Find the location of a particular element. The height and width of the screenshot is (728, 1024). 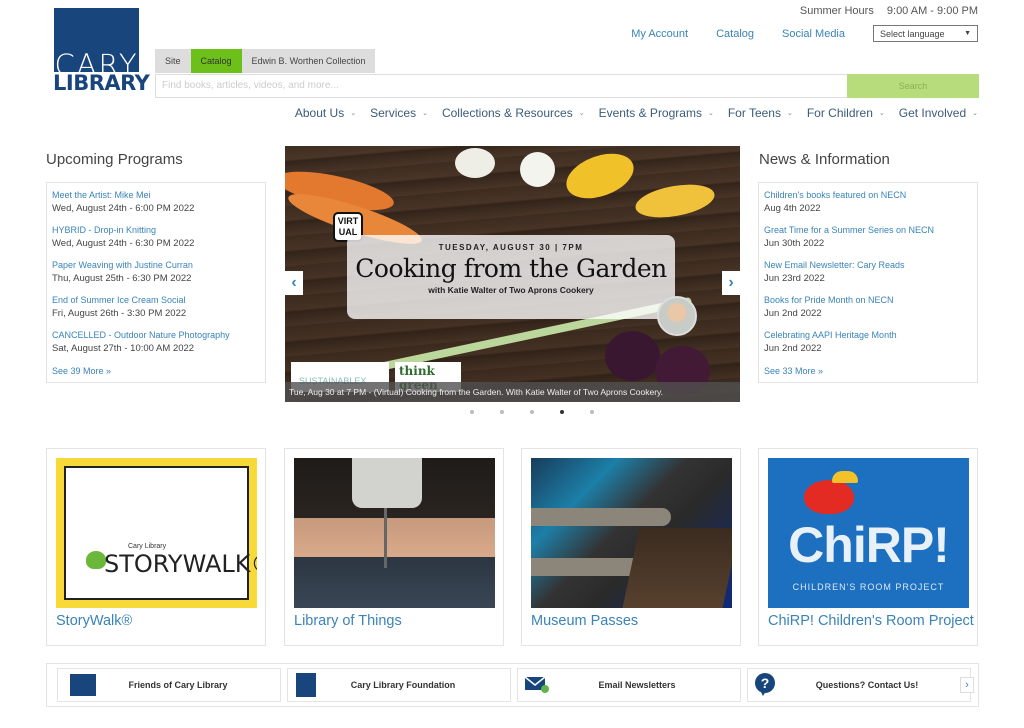

upcoming-programs-title: Upcoming Programs is located at coordinates (114, 159).